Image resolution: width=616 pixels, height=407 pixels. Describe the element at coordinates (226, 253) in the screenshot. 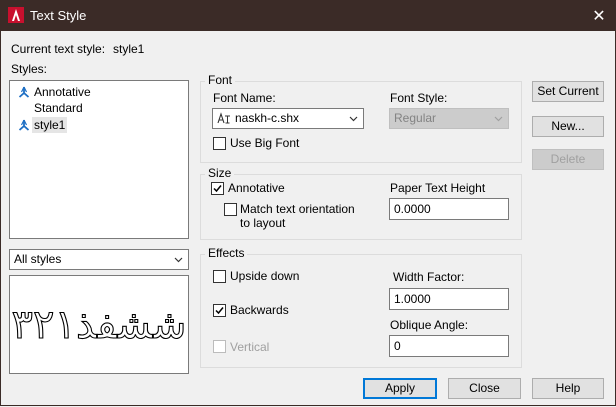

I see `effects-group-label: Effects` at that location.